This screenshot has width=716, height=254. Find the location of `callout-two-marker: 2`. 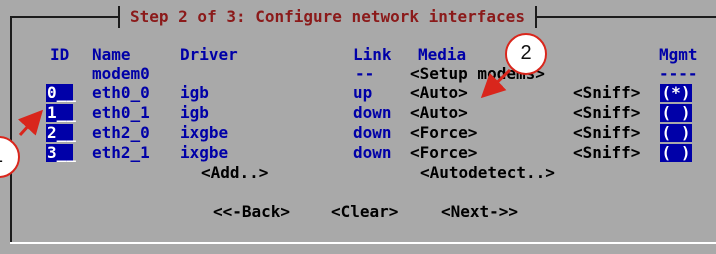

callout-two-marker: 2 is located at coordinates (526, 54).